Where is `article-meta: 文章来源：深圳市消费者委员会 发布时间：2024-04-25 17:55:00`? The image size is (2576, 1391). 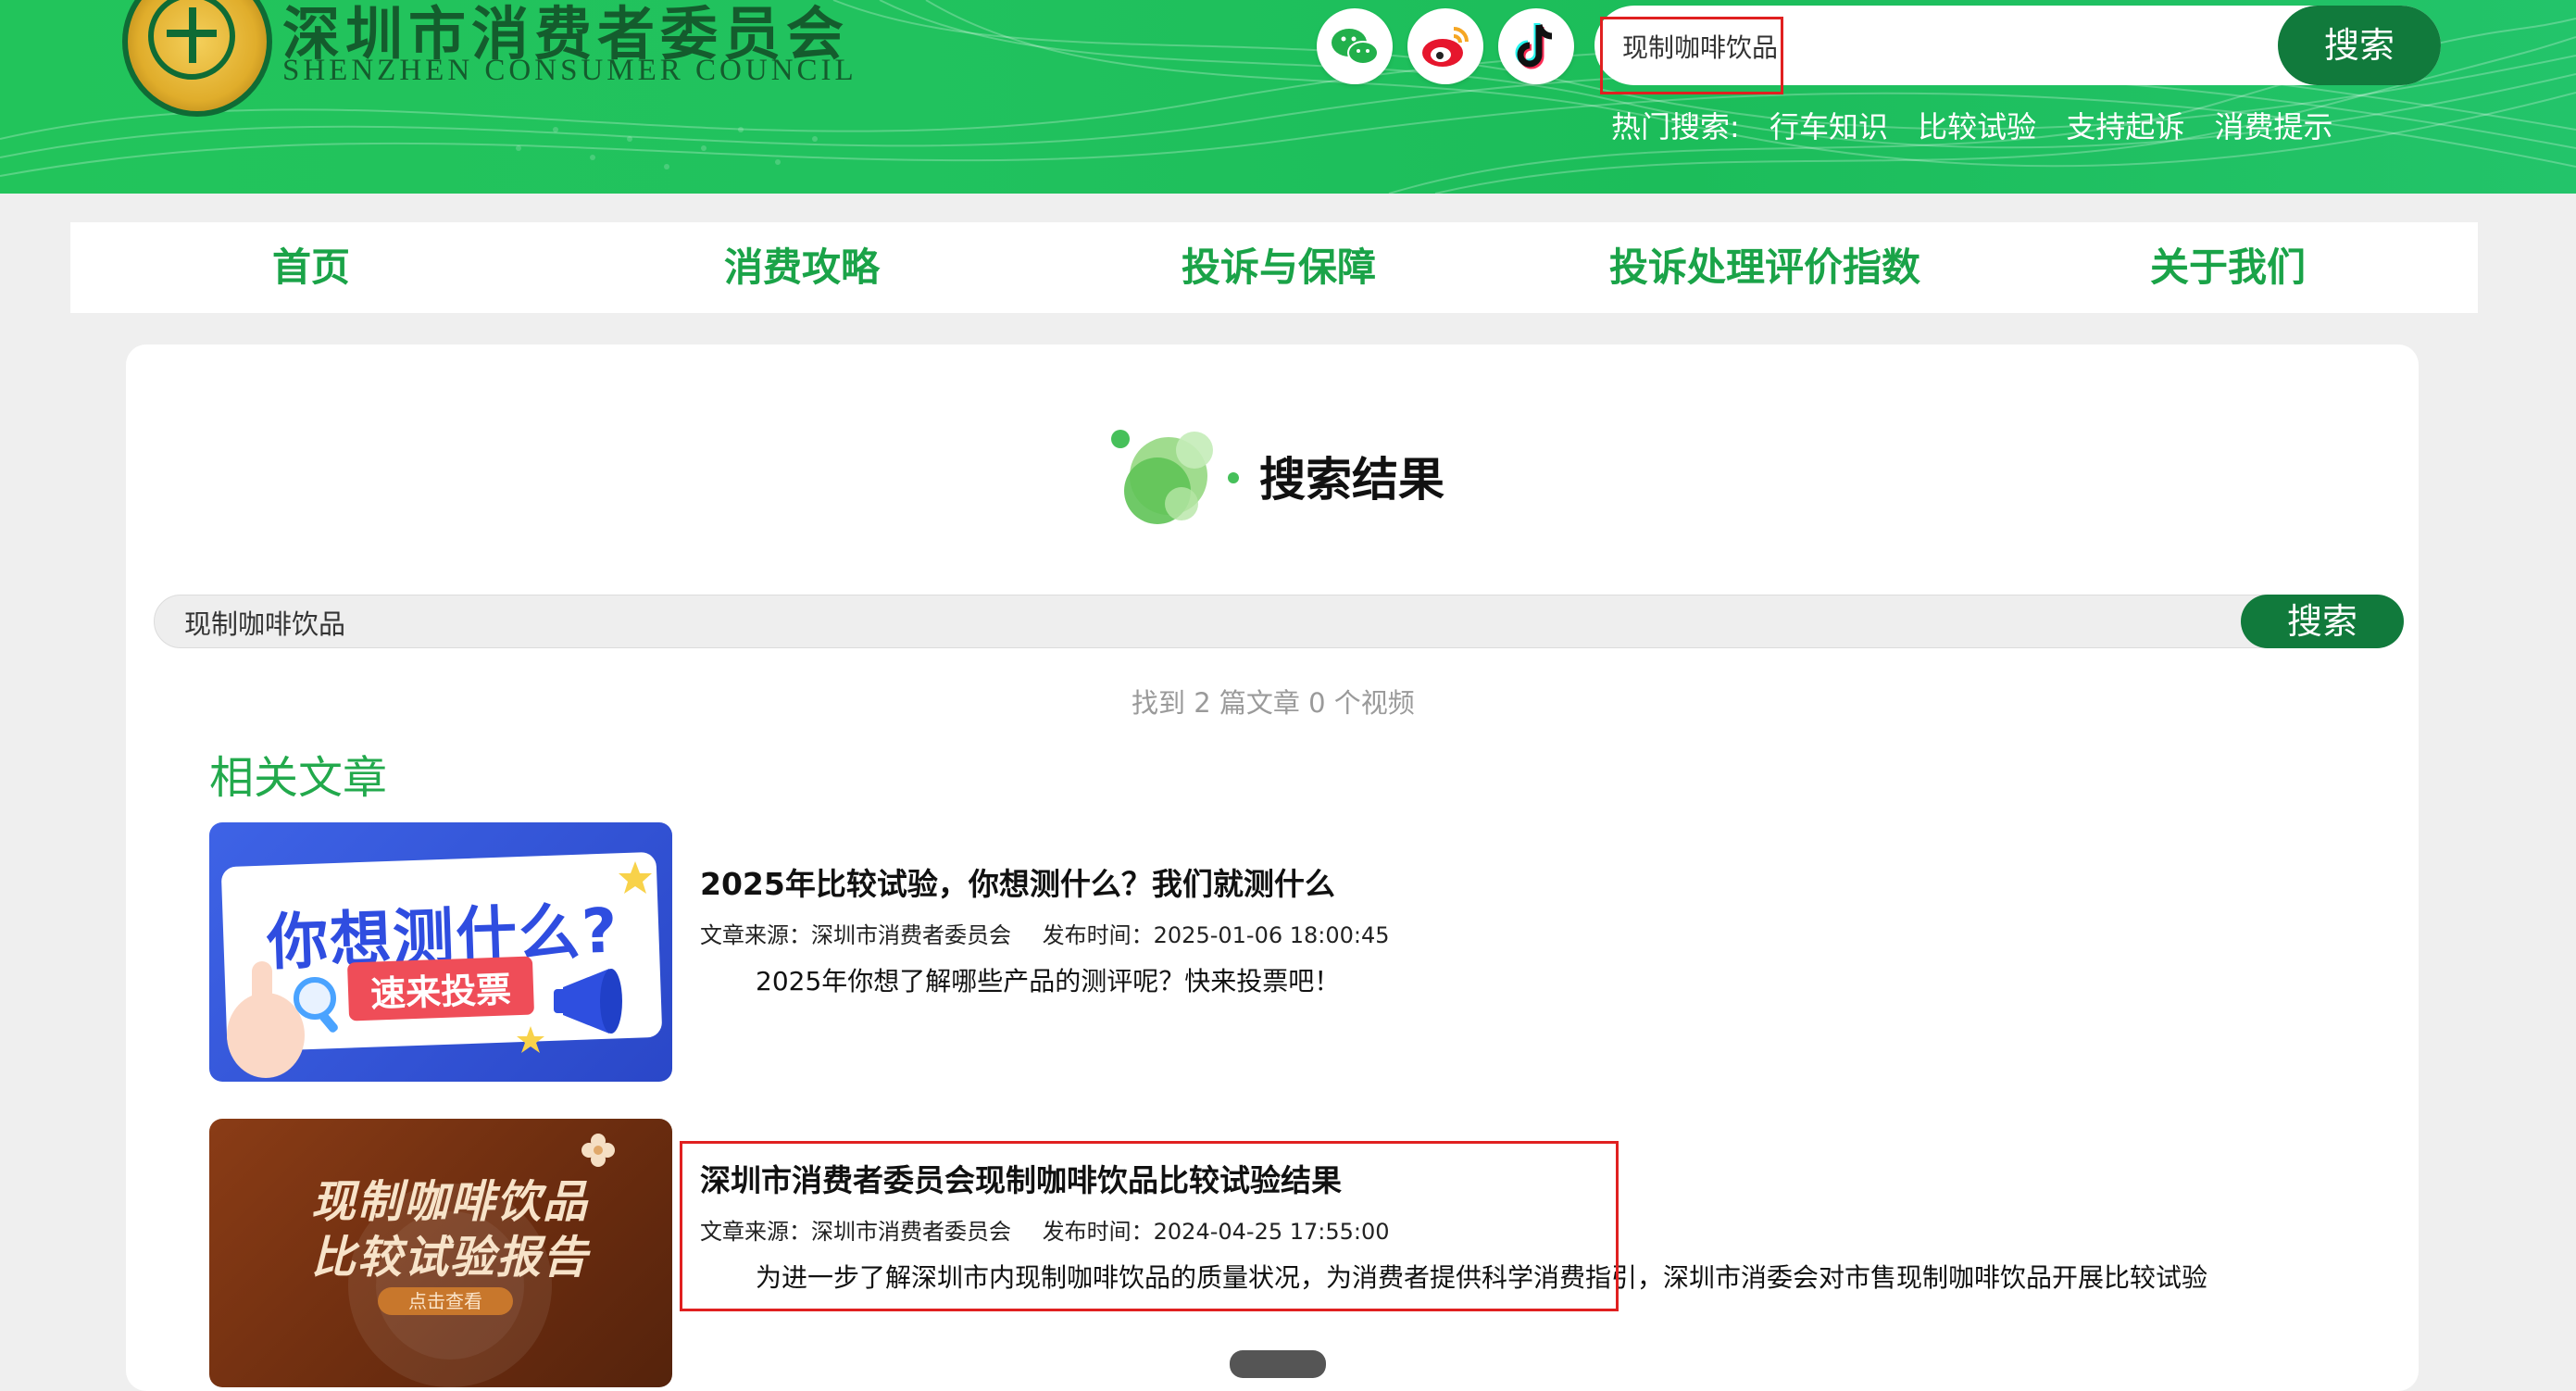 article-meta: 文章来源：深圳市消费者委员会 发布时间：2024-04-25 17:55:00 is located at coordinates (1057, 1229).